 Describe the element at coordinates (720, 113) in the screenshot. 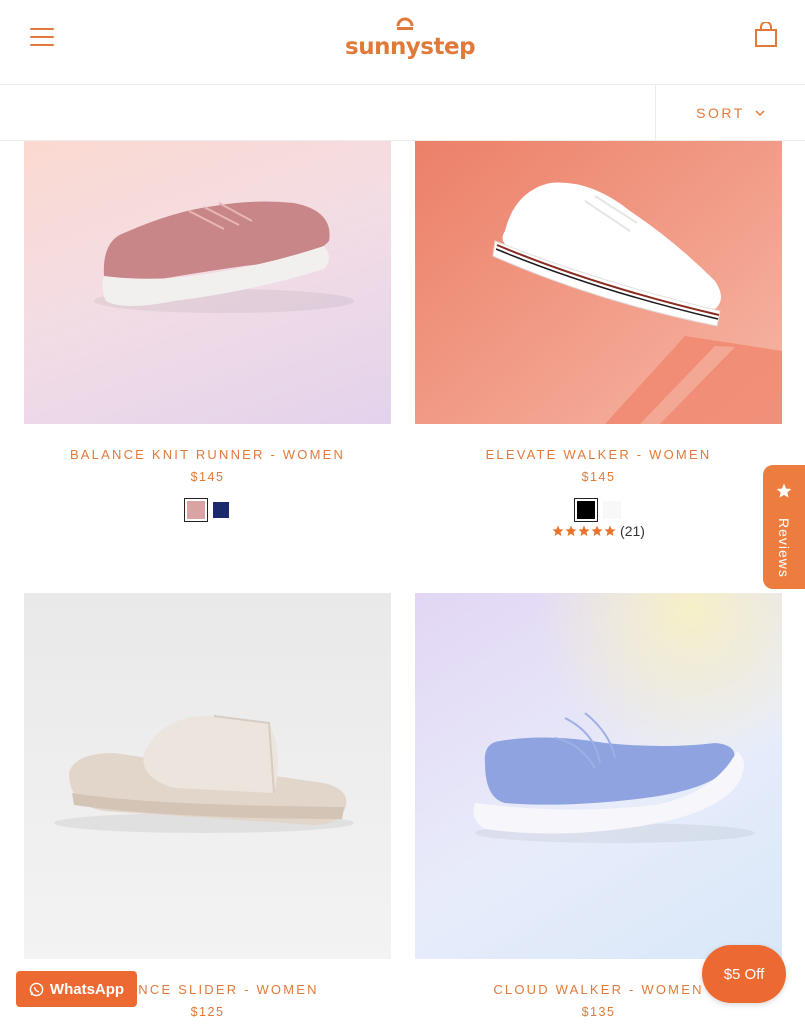

I see `sort-label: SORT` at that location.